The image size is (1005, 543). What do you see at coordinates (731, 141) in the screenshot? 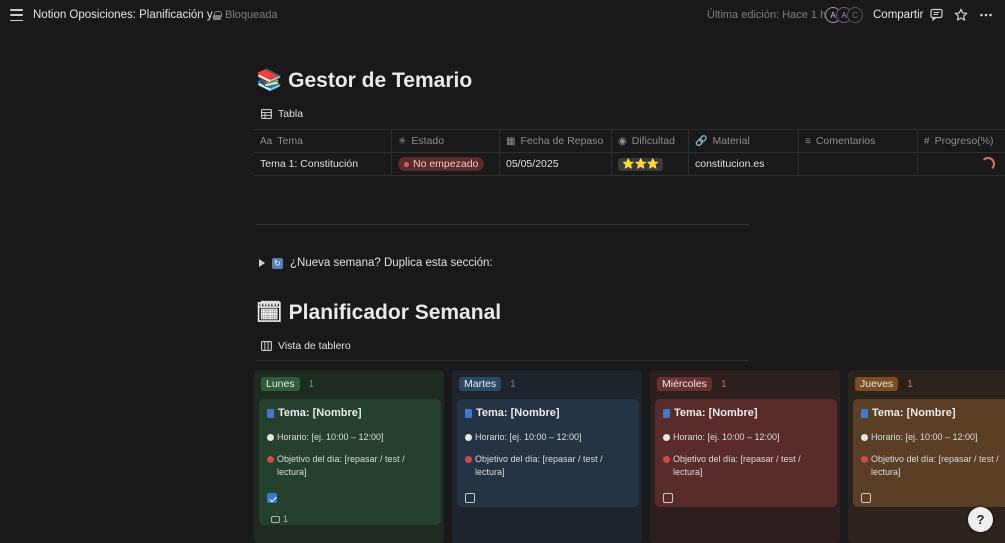
I see `column-label: Material` at bounding box center [731, 141].